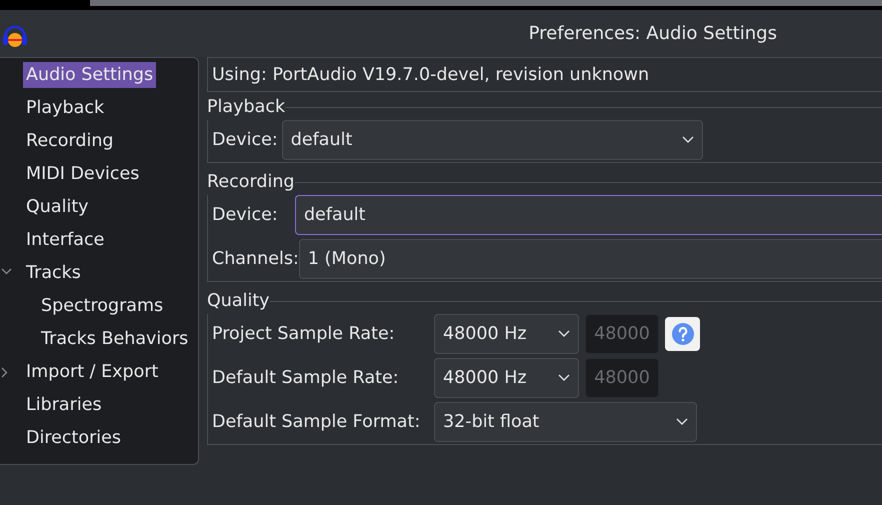 The height and width of the screenshot is (505, 882). What do you see at coordinates (57, 207) in the screenshot?
I see `sidebar-item: Quality` at bounding box center [57, 207].